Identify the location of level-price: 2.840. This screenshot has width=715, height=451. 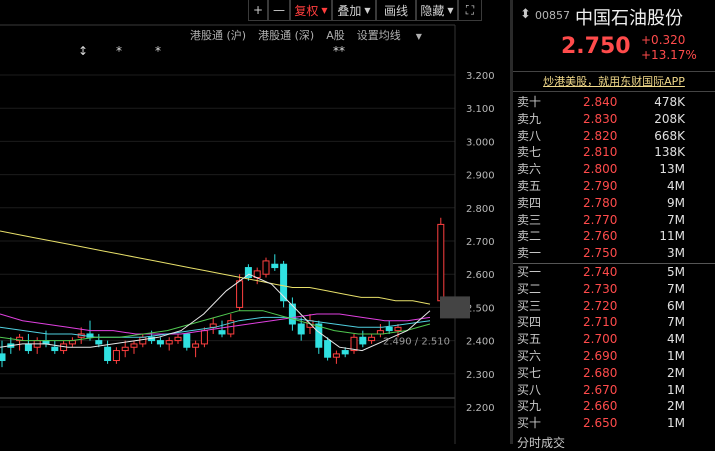
(600, 102).